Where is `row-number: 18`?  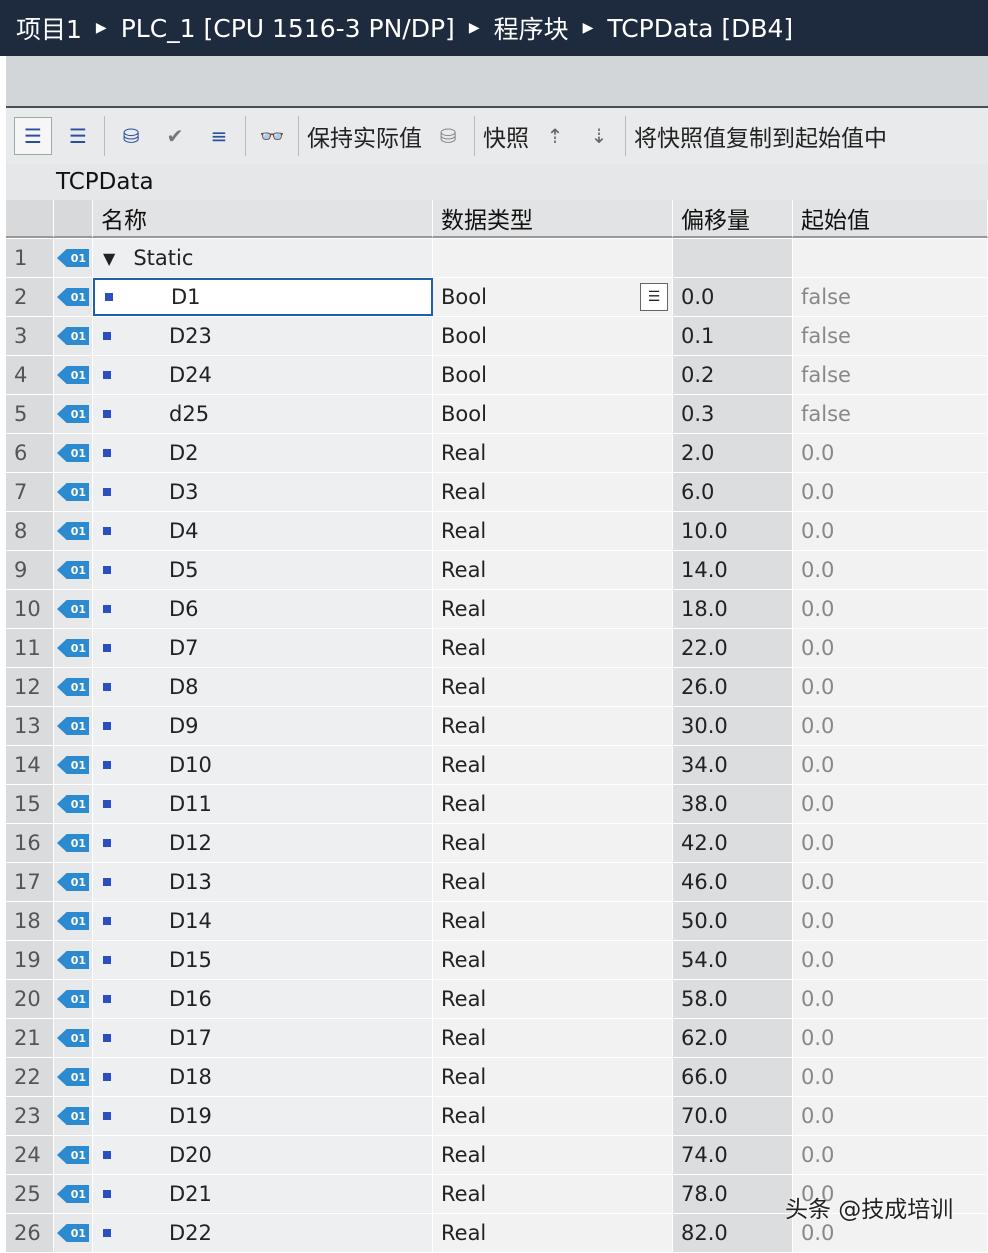
row-number: 18 is located at coordinates (30, 921).